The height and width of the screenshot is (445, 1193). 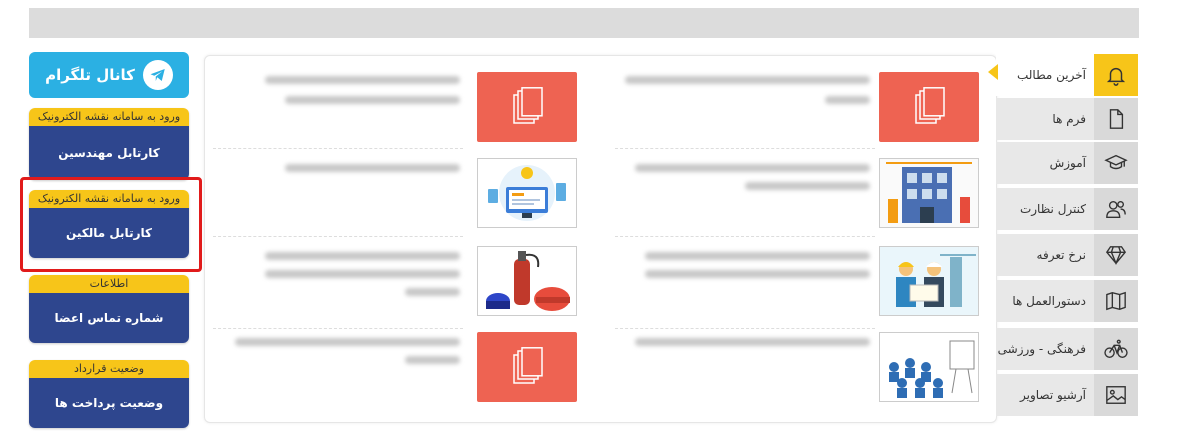 I want to click on payment-status-card: وضعیت قرارداد وضعیت پرداخت ها, so click(x=109, y=394).